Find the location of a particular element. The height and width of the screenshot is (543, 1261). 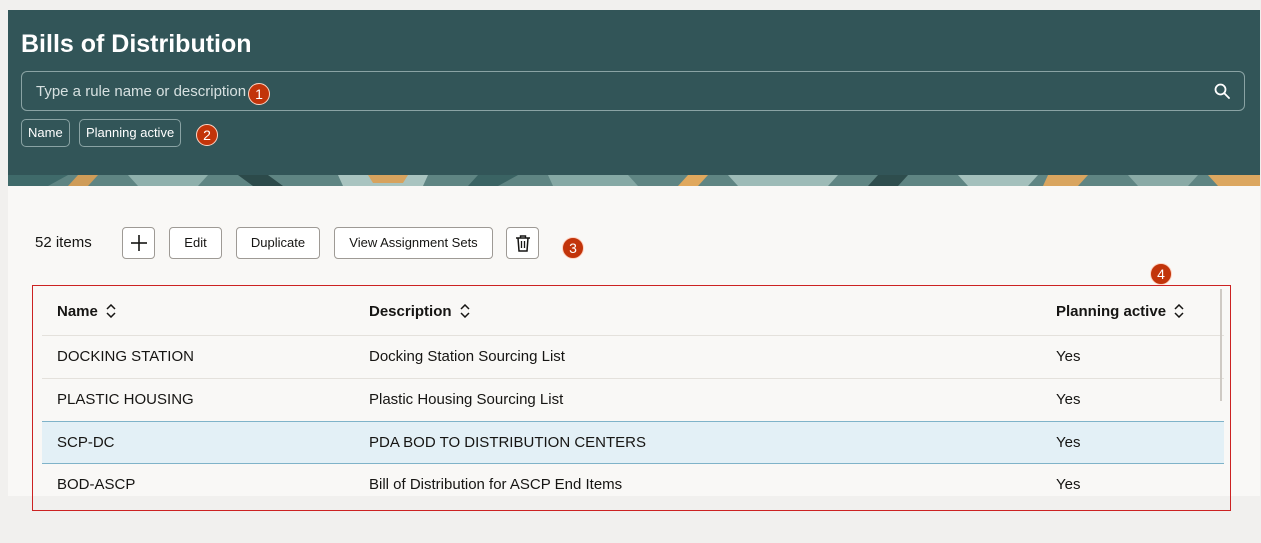

filter-chip-name: Name is located at coordinates (45, 133).